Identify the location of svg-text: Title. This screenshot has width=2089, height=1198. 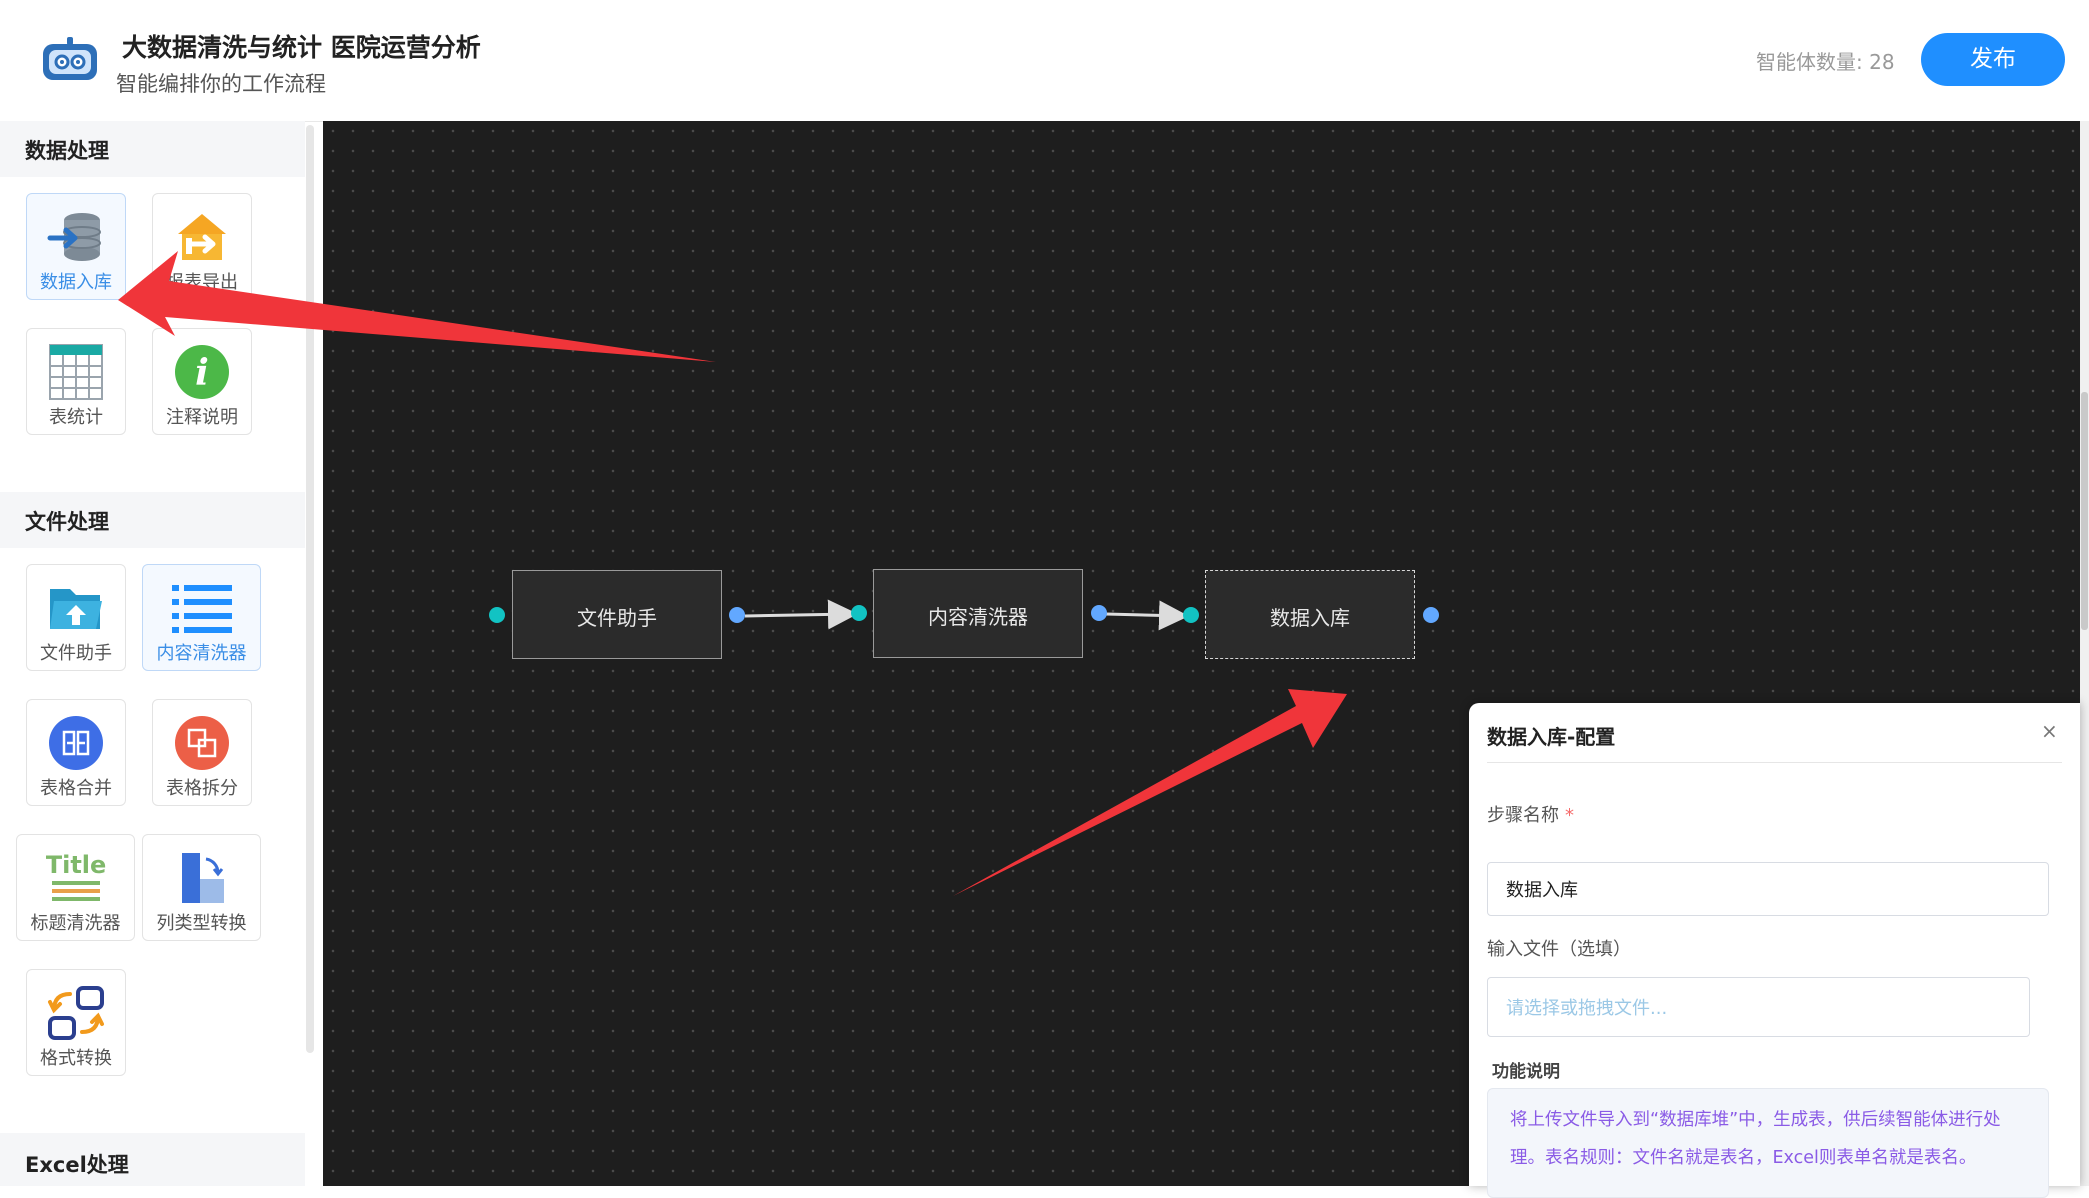
(76, 865).